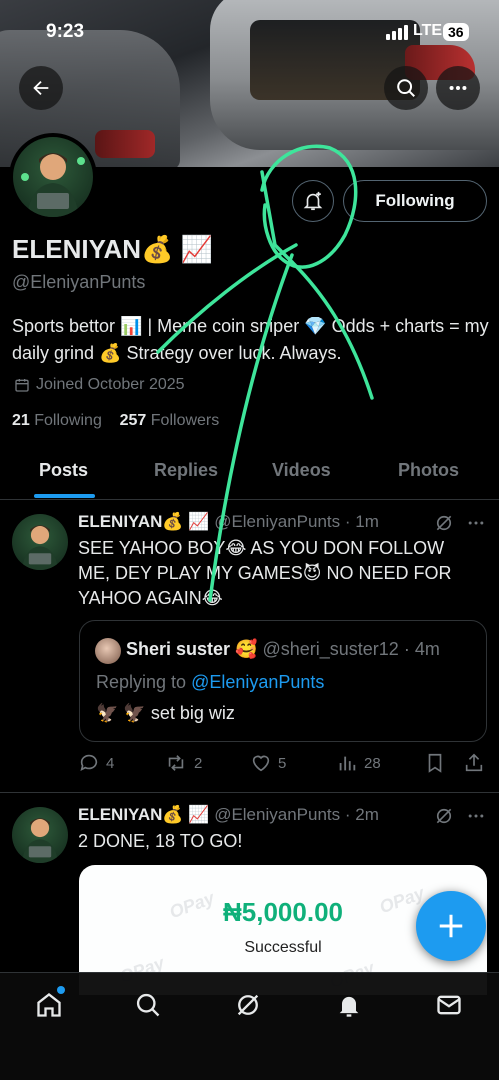  What do you see at coordinates (49, 1005) in the screenshot?
I see `home-icon` at bounding box center [49, 1005].